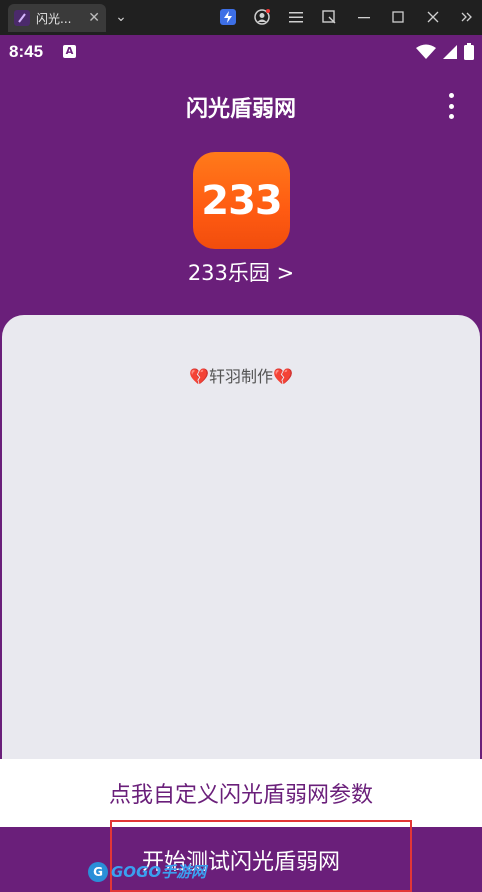  Describe the element at coordinates (467, 17) in the screenshot. I see `double-chevron-right-icon` at that location.